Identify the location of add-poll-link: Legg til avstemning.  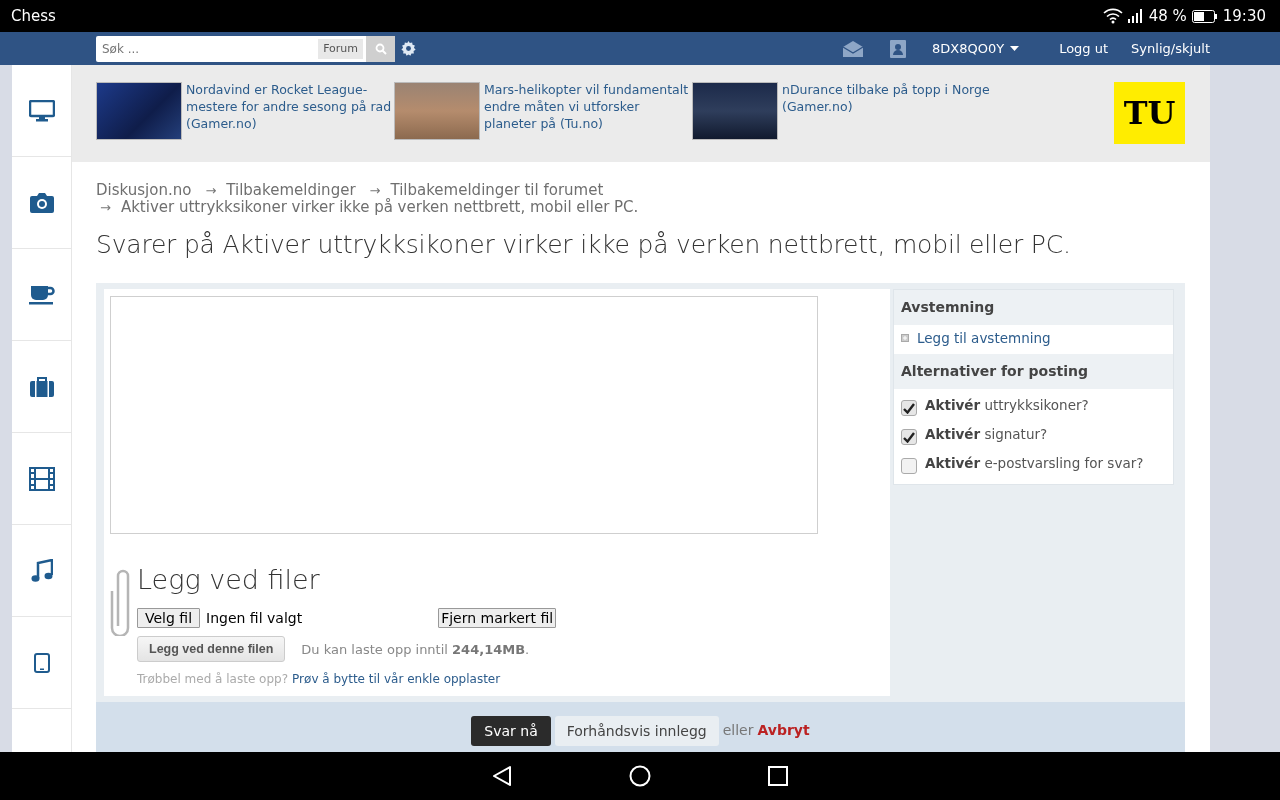
(984, 338).